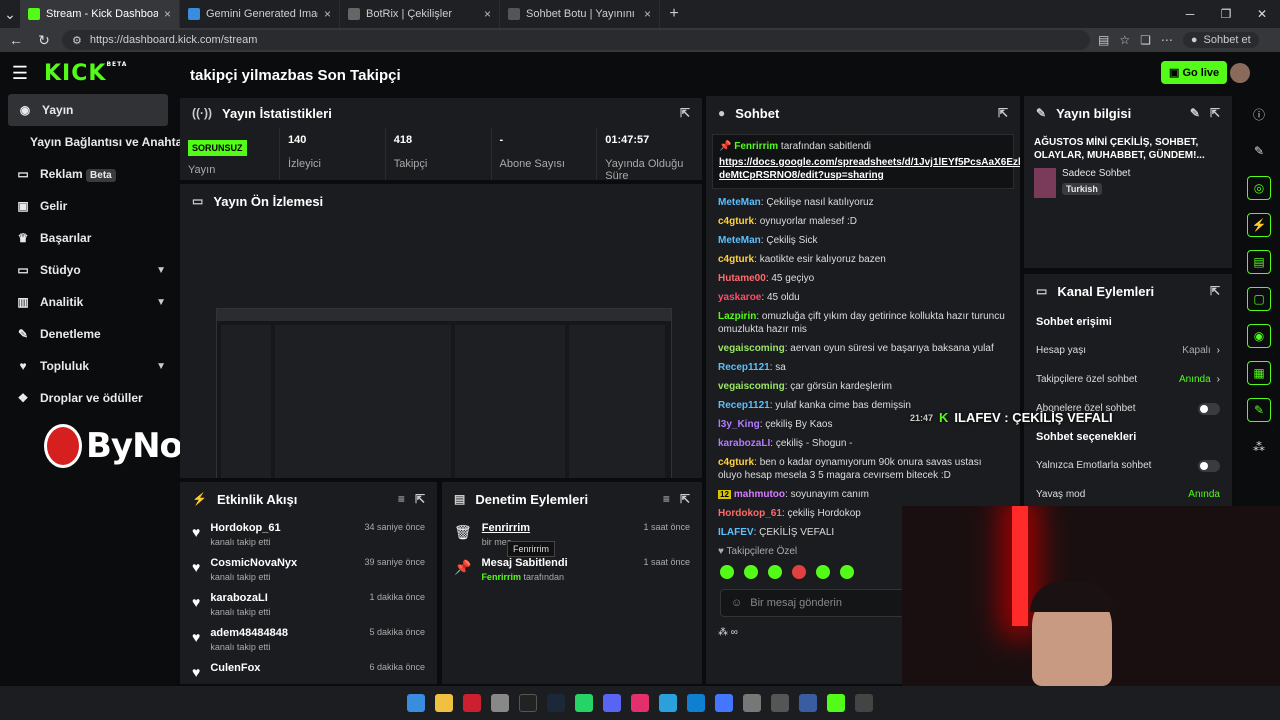  Describe the element at coordinates (501, 577) in the screenshot. I see `mod-sub-user: Fenrirrim` at that location.